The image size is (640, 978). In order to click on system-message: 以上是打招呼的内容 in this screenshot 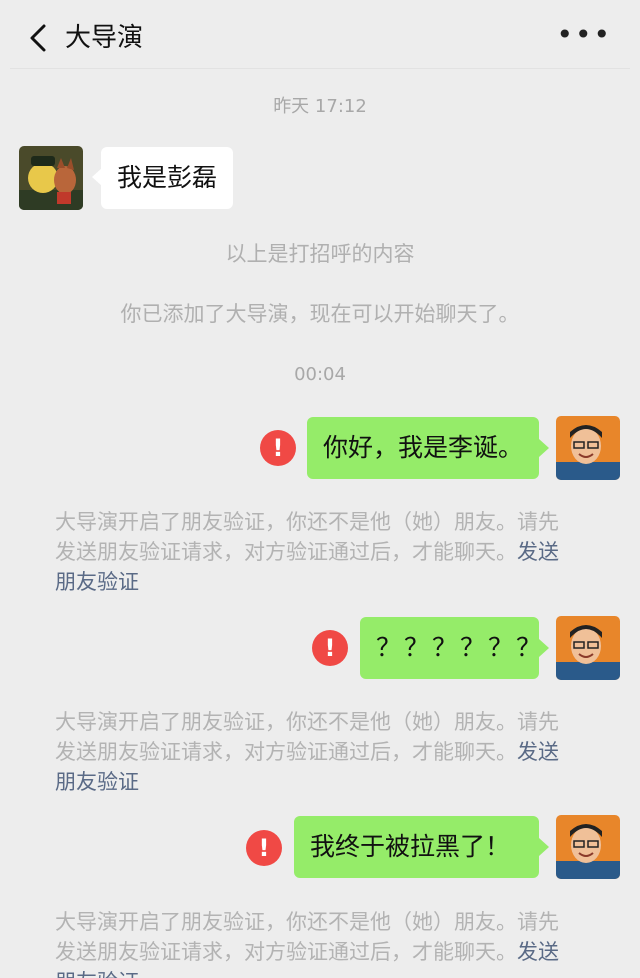, I will do `click(320, 254)`.